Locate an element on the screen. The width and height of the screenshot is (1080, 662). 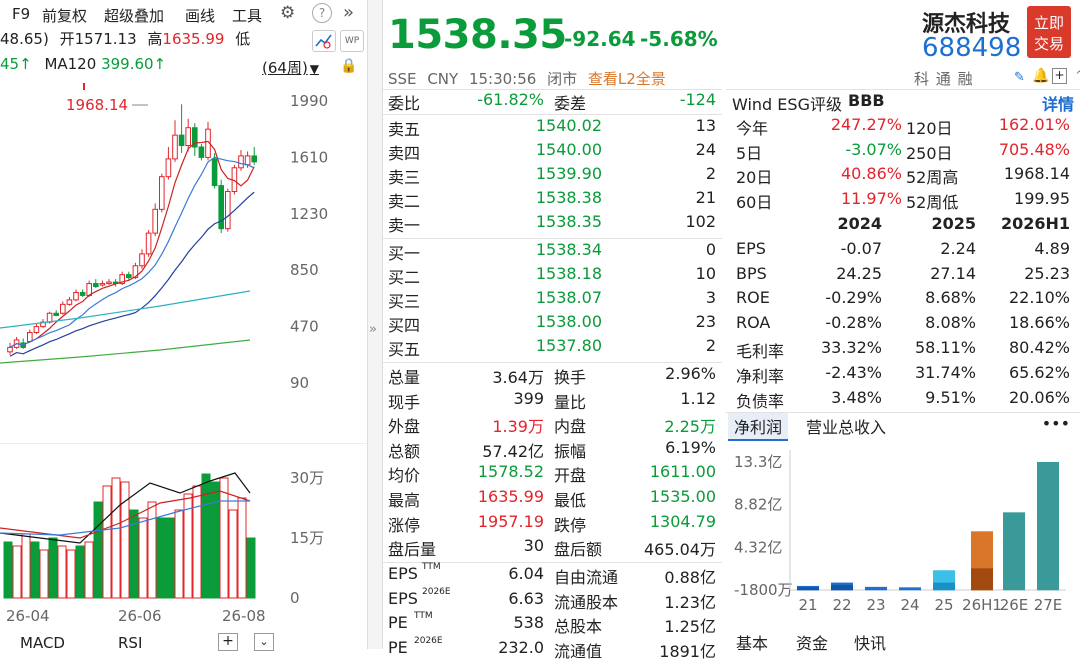
profit-category-label: 26H1 is located at coordinates (982, 605).